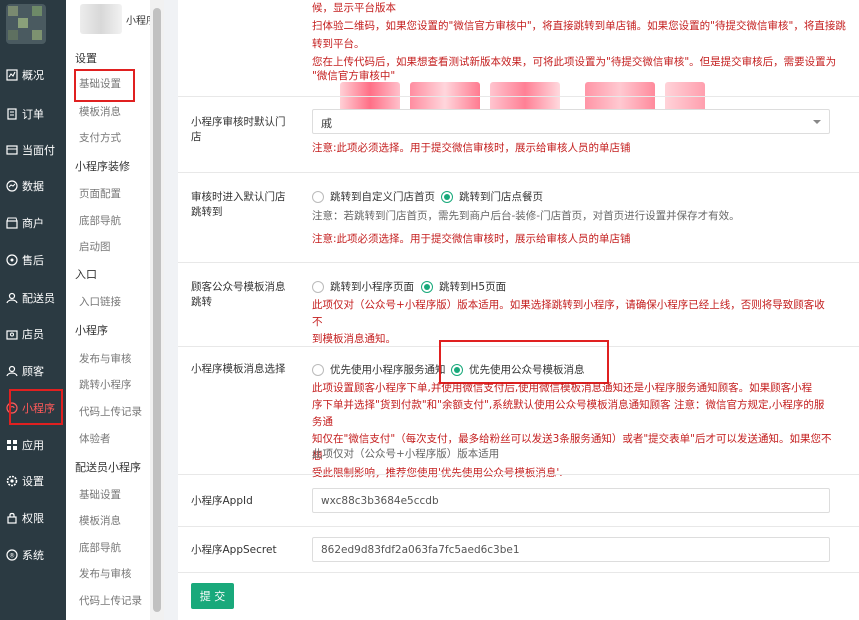 The height and width of the screenshot is (620, 859). I want to click on sidebar-item-overview: 概况, so click(33, 75).